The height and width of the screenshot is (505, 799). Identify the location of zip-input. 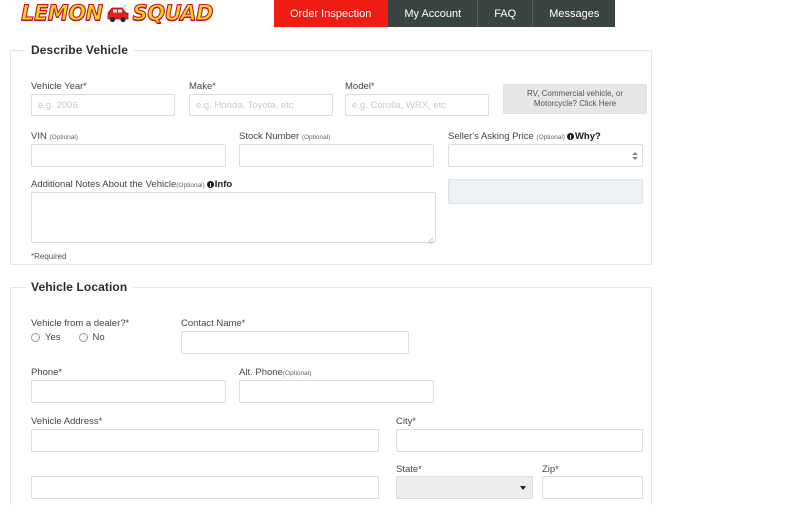
(592, 487).